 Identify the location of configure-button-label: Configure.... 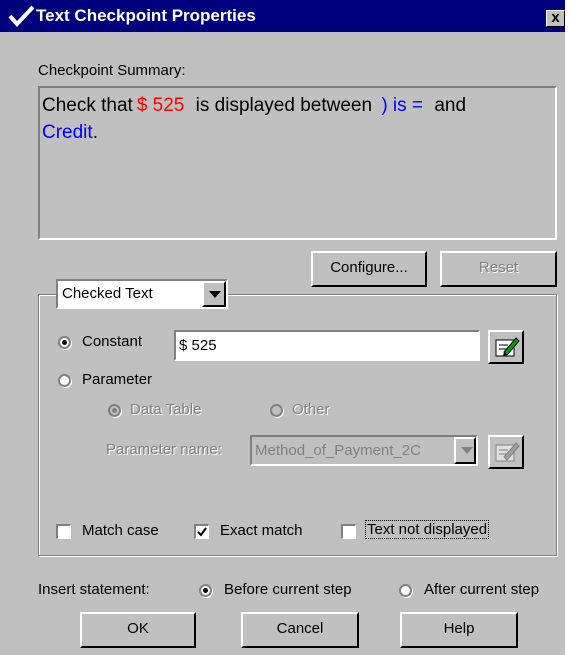
(369, 267).